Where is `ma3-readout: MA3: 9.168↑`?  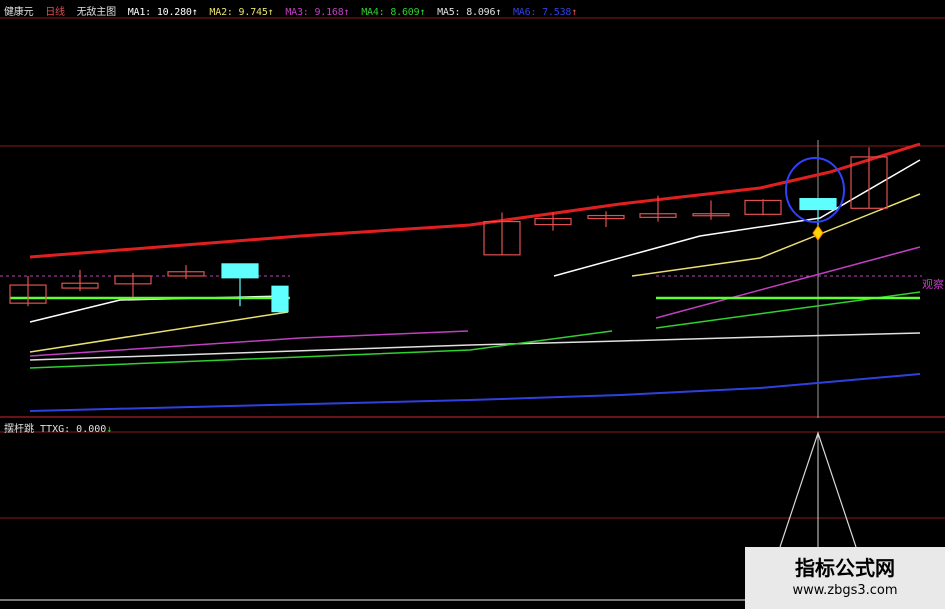
ma3-readout: MA3: 9.168↑ is located at coordinates (317, 12).